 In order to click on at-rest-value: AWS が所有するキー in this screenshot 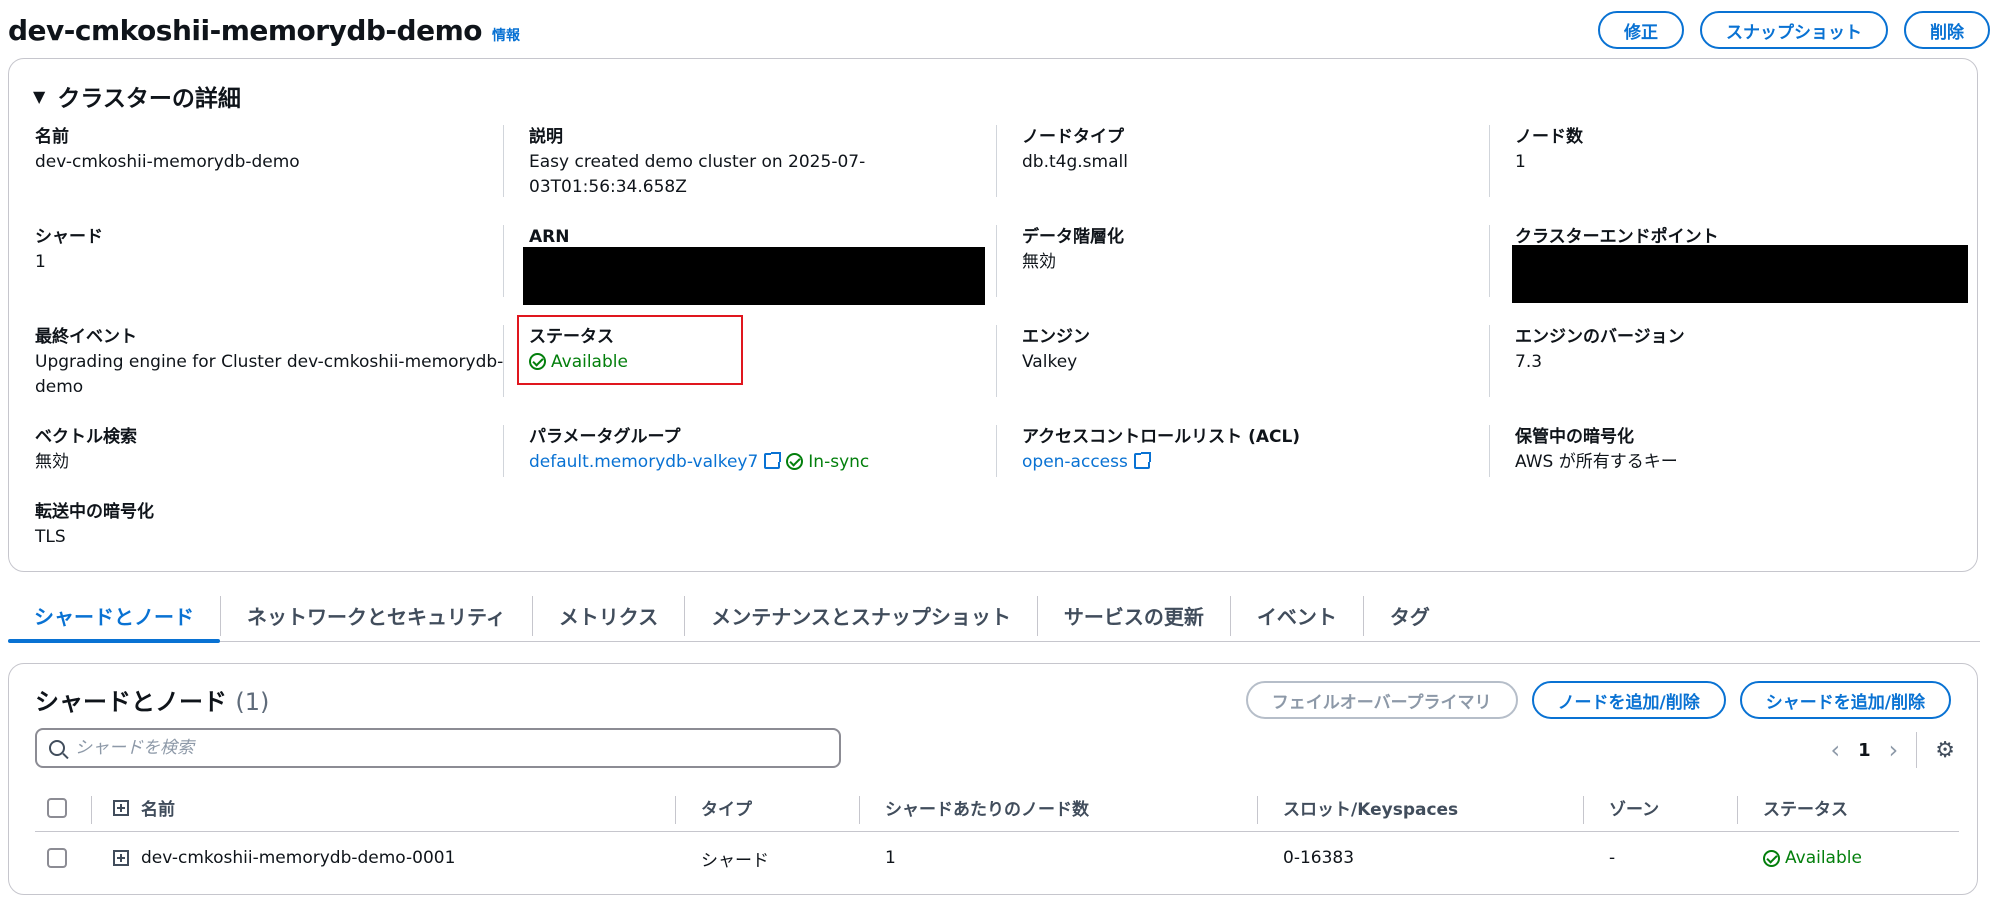, I will do `click(1596, 462)`.